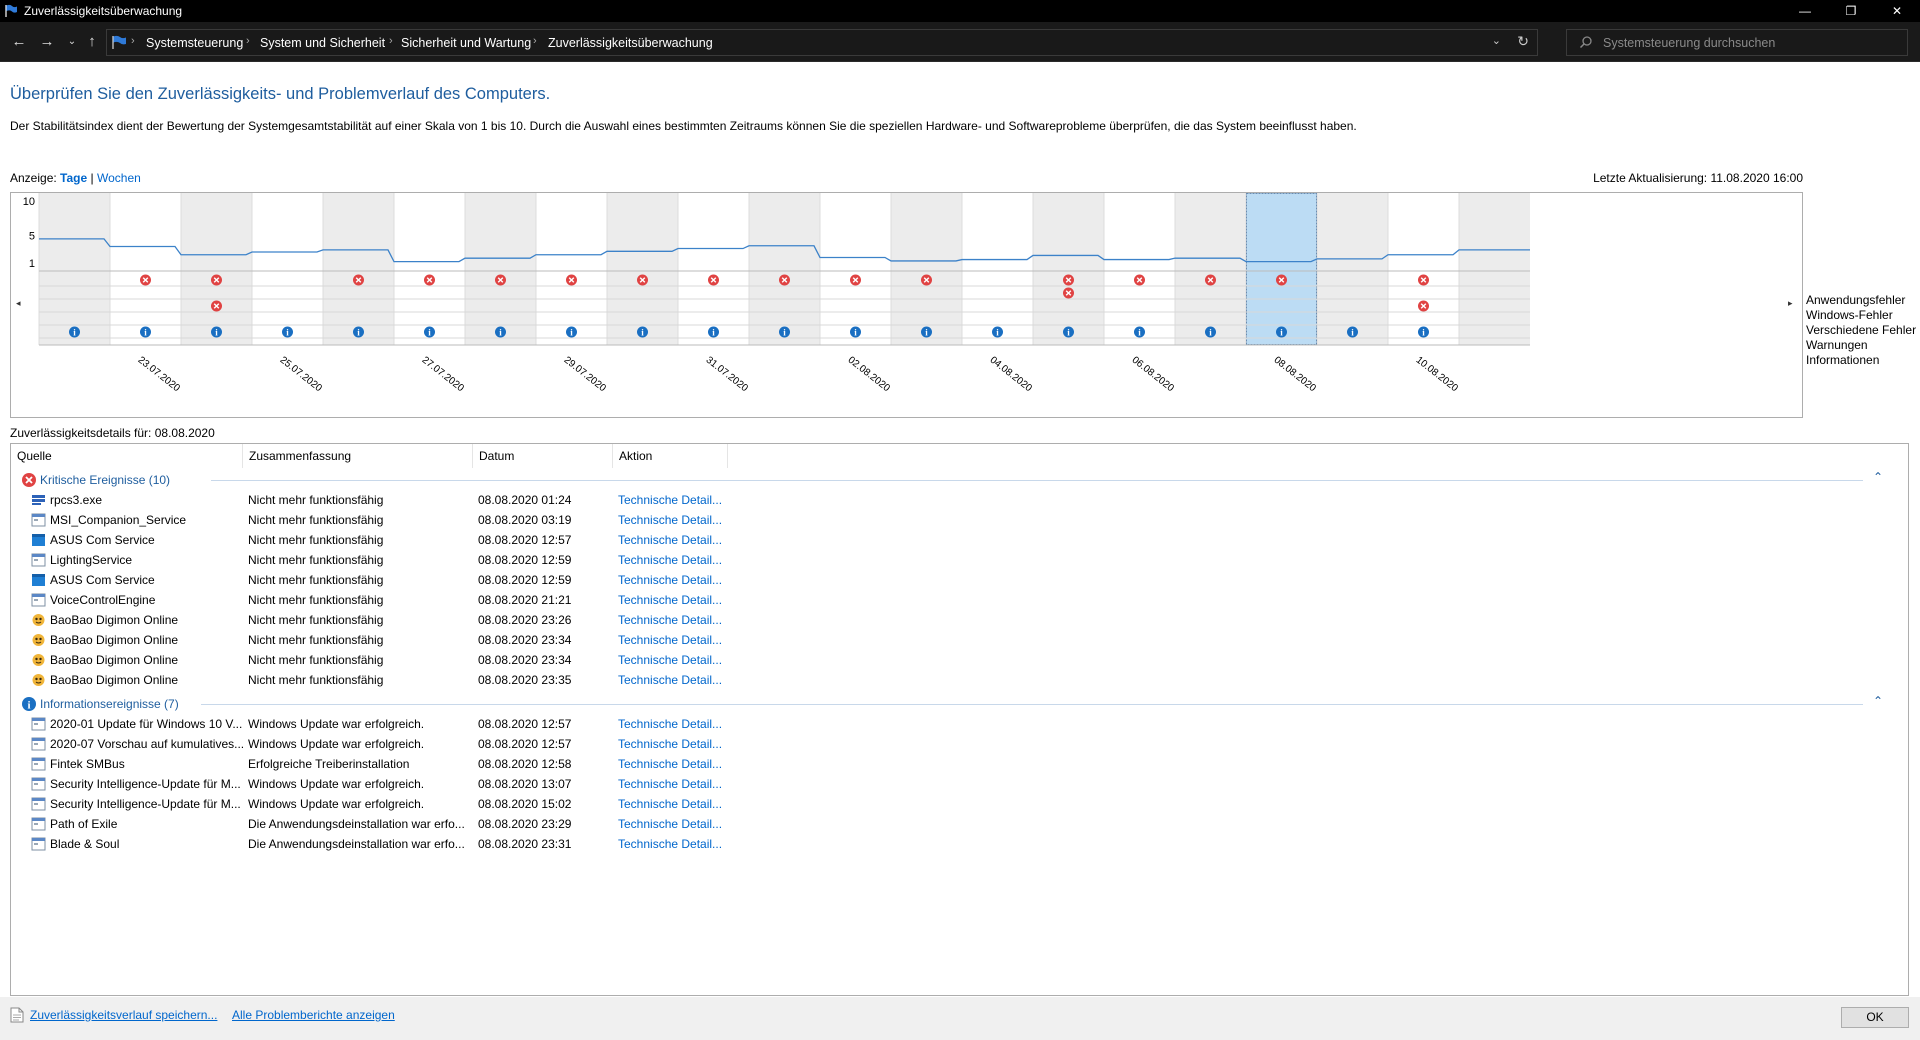  Describe the element at coordinates (727, 375) in the screenshot. I see `x-tick-label: 31.07.2020` at that location.